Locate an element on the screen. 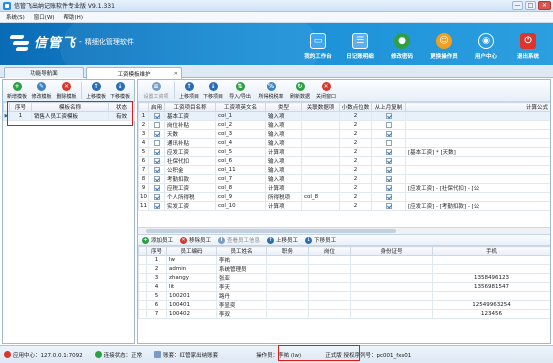 The image size is (553, 363). edit-template-button: ✎ 修改模板 is located at coordinates (41, 90).